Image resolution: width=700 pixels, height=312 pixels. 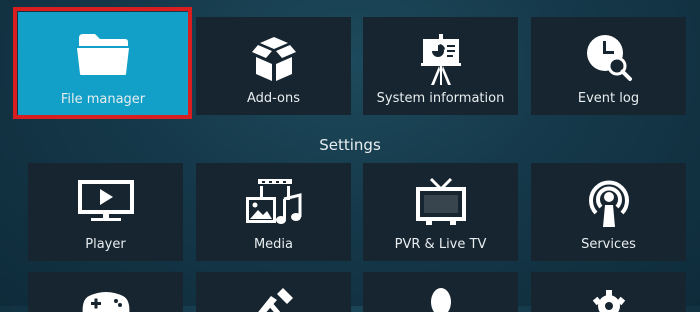 What do you see at coordinates (608, 244) in the screenshot?
I see `services-label: Services` at bounding box center [608, 244].